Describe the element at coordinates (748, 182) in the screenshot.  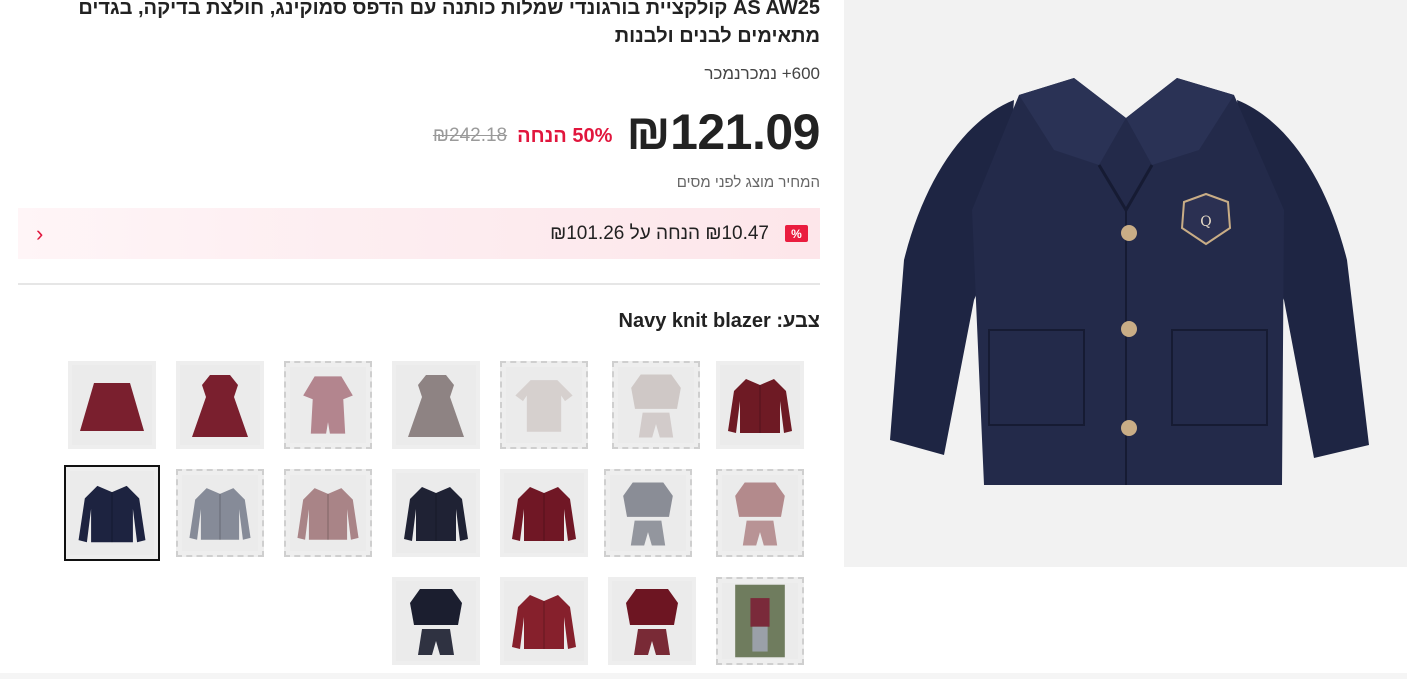
I see `tax-note: המחיר מוצג לפני מסים` at that location.